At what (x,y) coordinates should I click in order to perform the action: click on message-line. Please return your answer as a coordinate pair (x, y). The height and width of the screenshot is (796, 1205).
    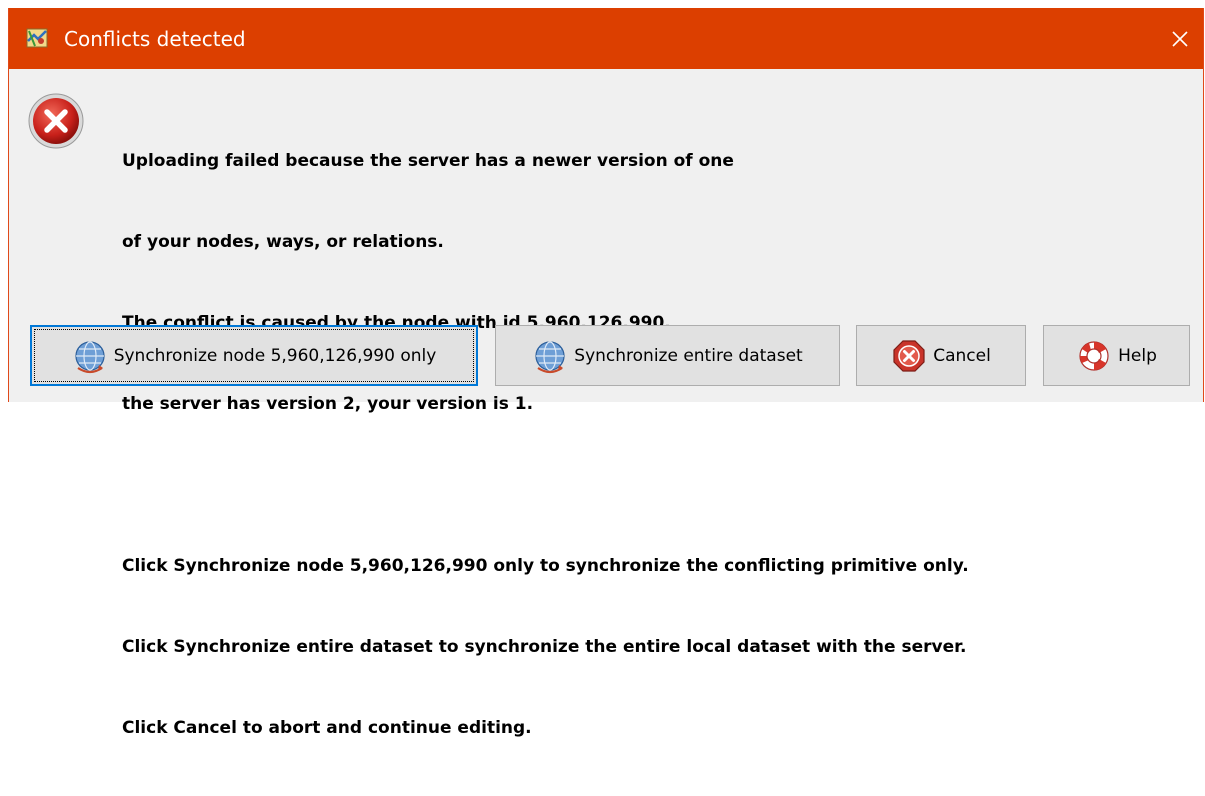
    Looking at the image, I should click on (545, 485).